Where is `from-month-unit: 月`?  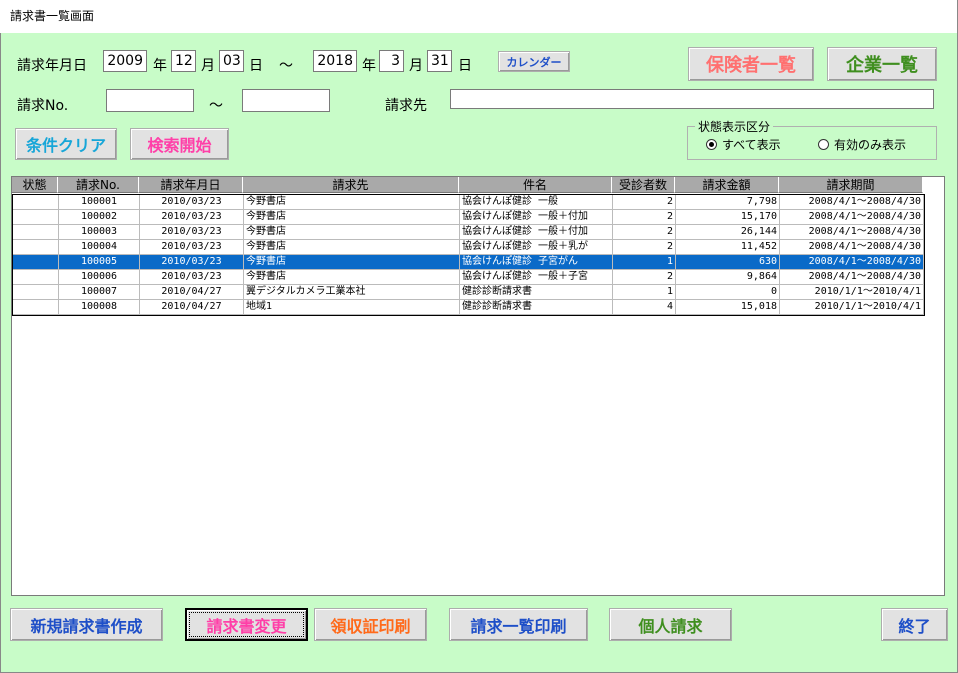 from-month-unit: 月 is located at coordinates (208, 66).